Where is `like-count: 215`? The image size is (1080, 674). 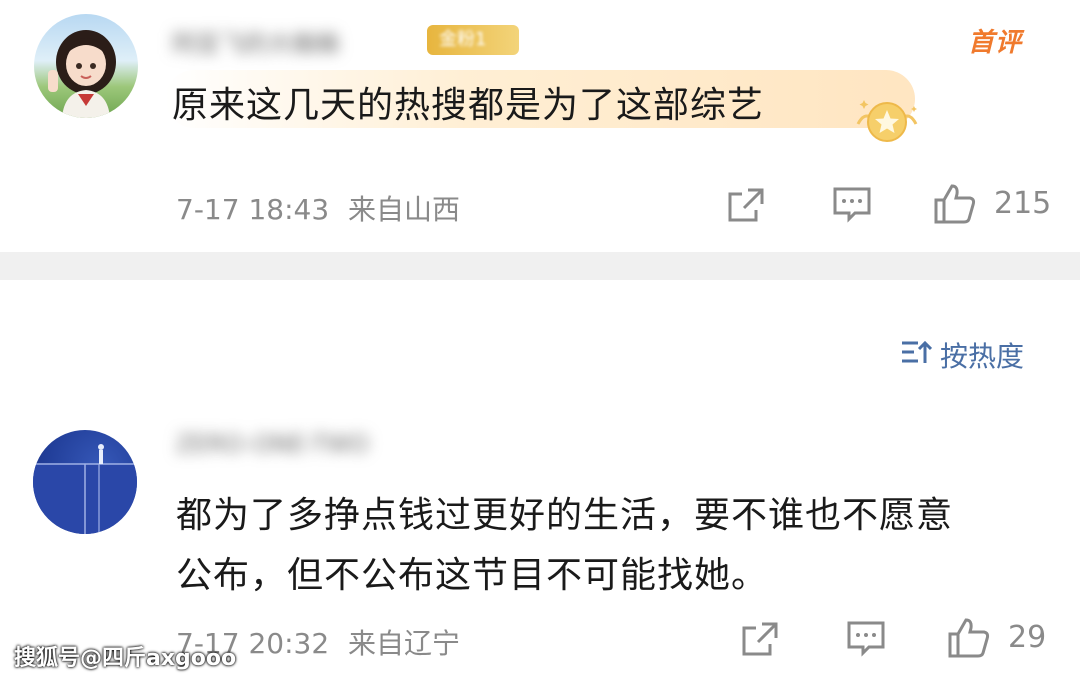
like-count: 215 is located at coordinates (1023, 203).